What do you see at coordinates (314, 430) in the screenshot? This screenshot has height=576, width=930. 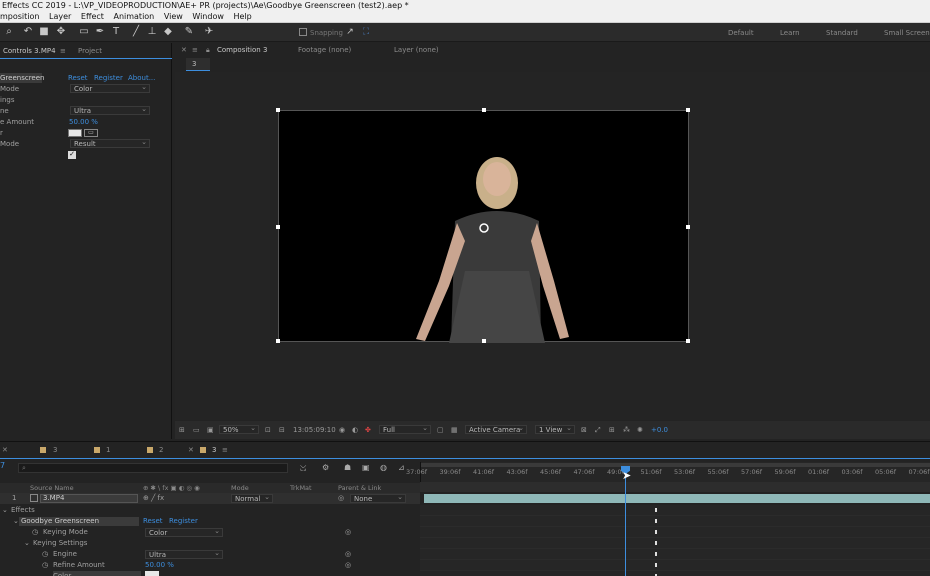 I see `current-time-display: 13:05:09:10` at bounding box center [314, 430].